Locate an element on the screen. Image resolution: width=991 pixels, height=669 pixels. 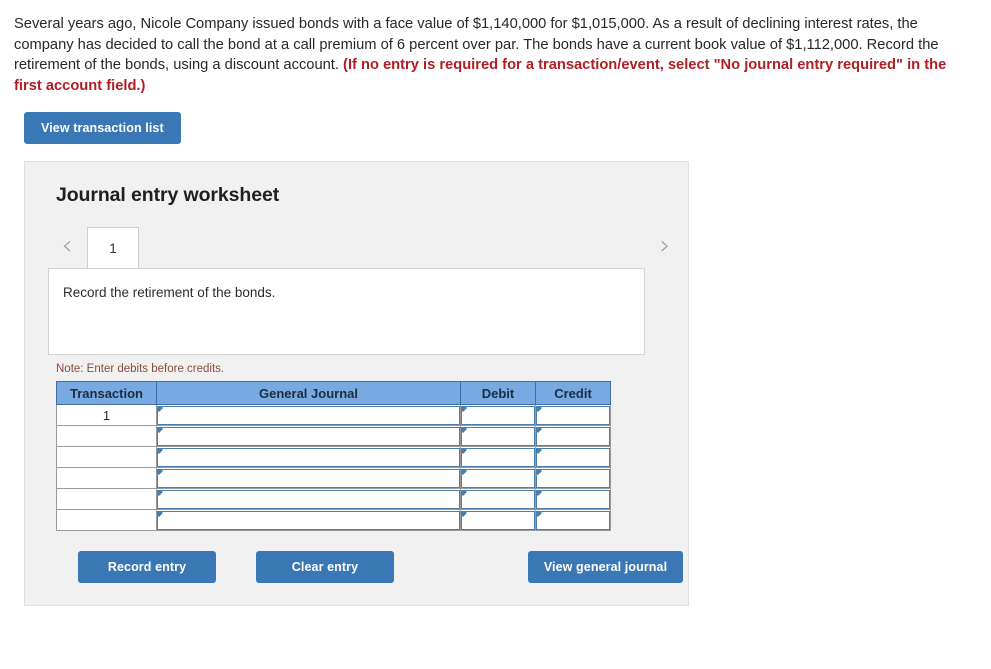
table-row: 1 is located at coordinates (333, 415).